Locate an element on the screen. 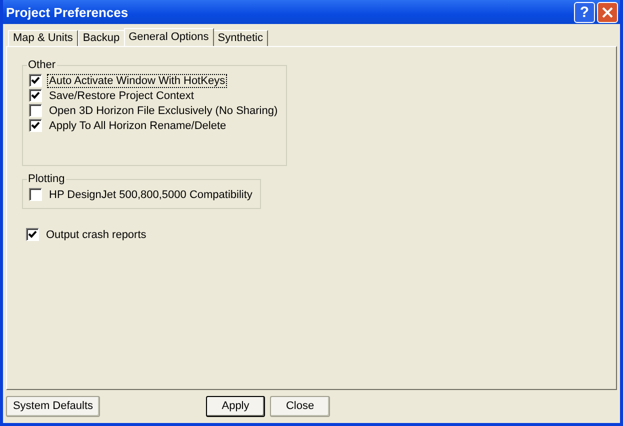  checkbox-label: Save/Restore Project Context is located at coordinates (121, 95).